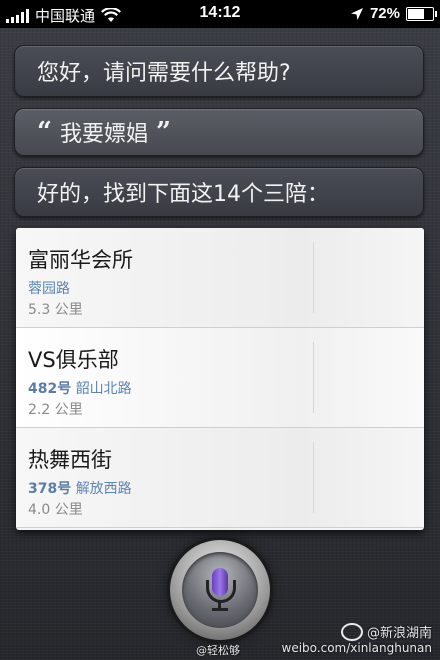  What do you see at coordinates (55, 310) in the screenshot?
I see `result-distance: 5.3 公里` at bounding box center [55, 310].